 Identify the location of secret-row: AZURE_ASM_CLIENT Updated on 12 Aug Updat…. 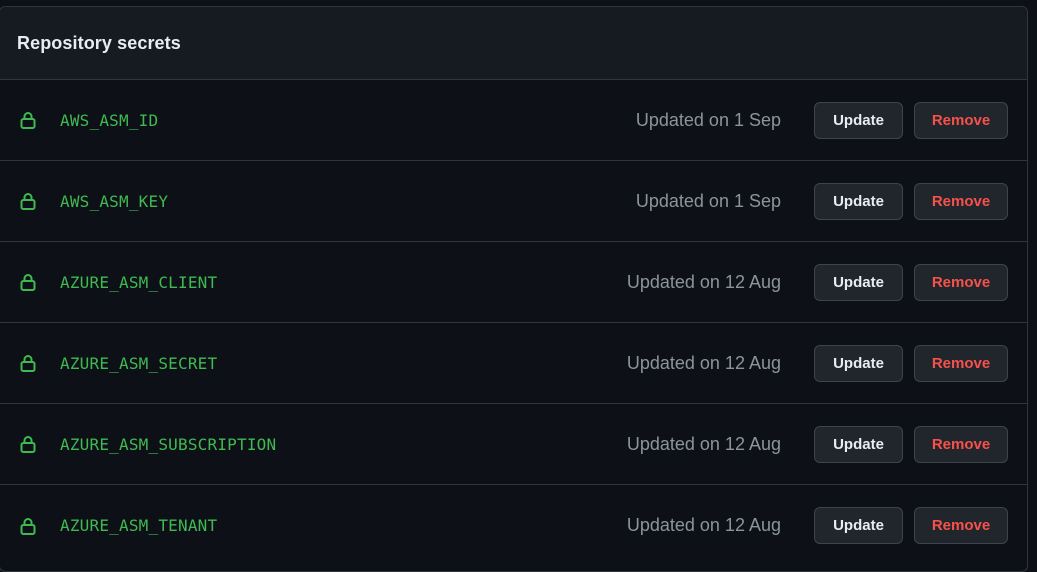
(513, 282).